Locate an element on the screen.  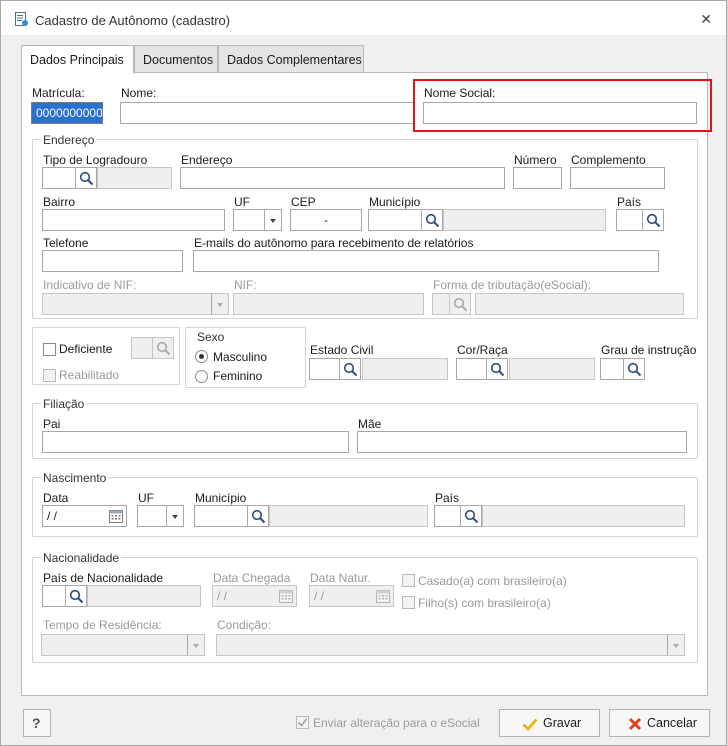
pais-code-field is located at coordinates (629, 220).